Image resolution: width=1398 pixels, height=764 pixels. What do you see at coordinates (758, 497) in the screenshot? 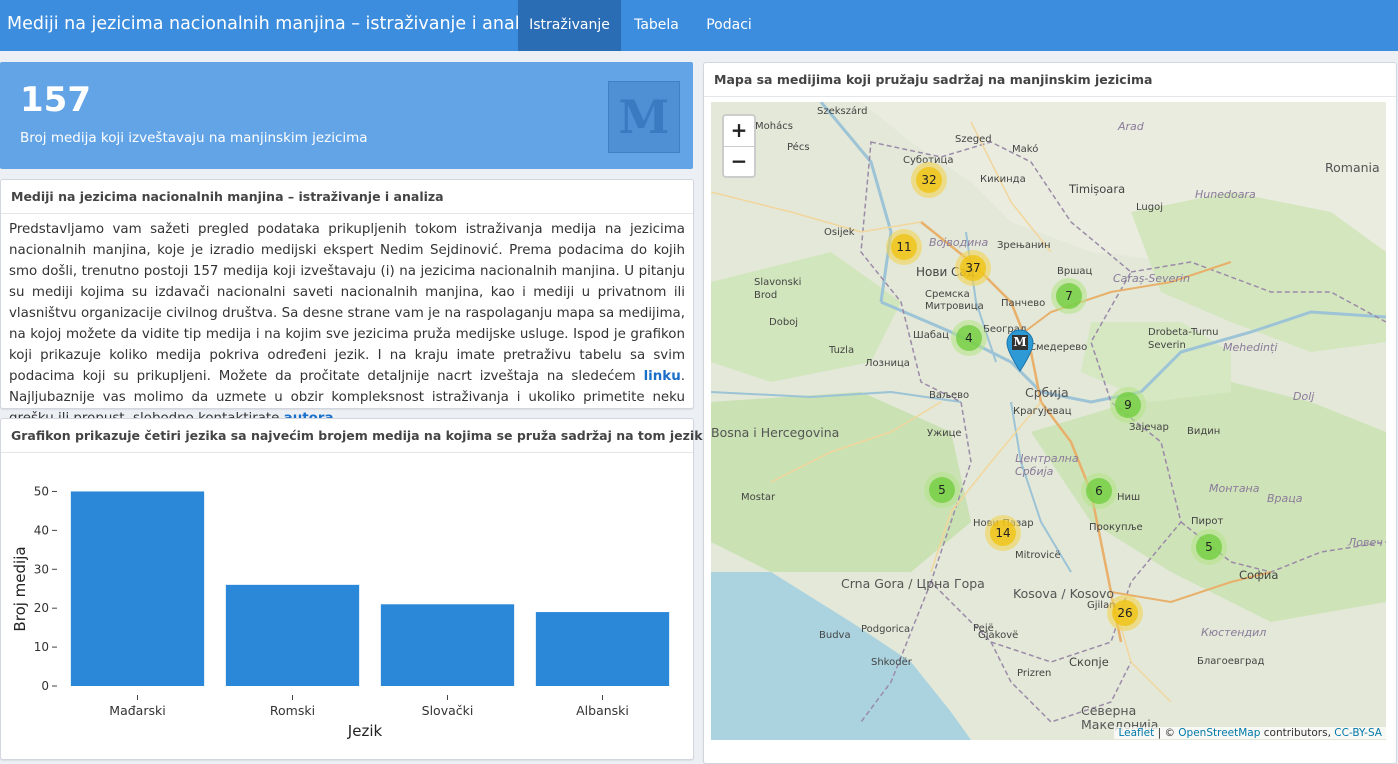
I see `map-place: Mostar` at bounding box center [758, 497].